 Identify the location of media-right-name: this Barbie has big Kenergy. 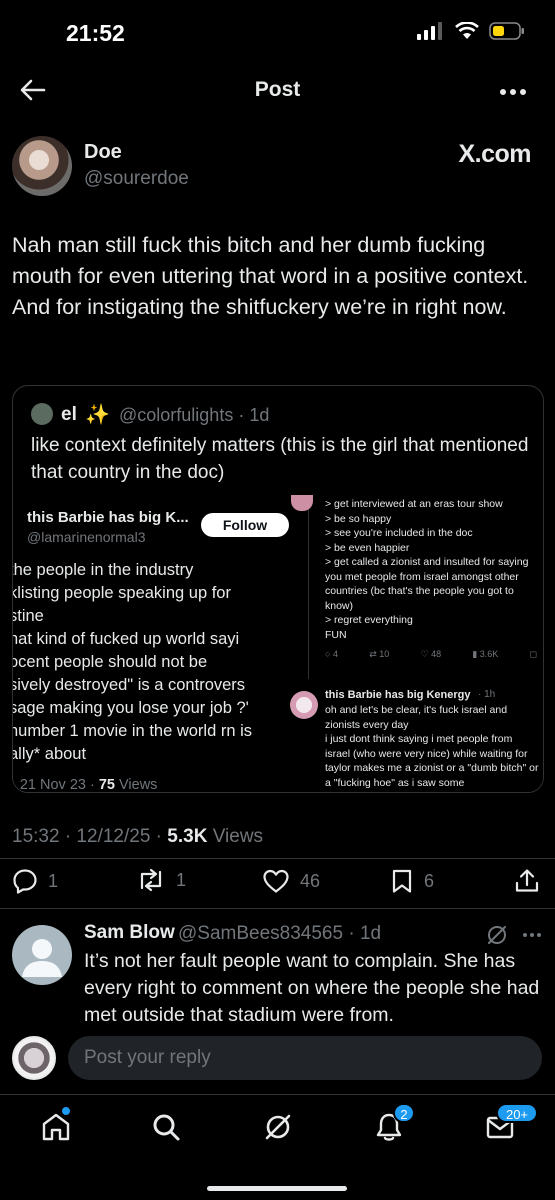
(398, 695).